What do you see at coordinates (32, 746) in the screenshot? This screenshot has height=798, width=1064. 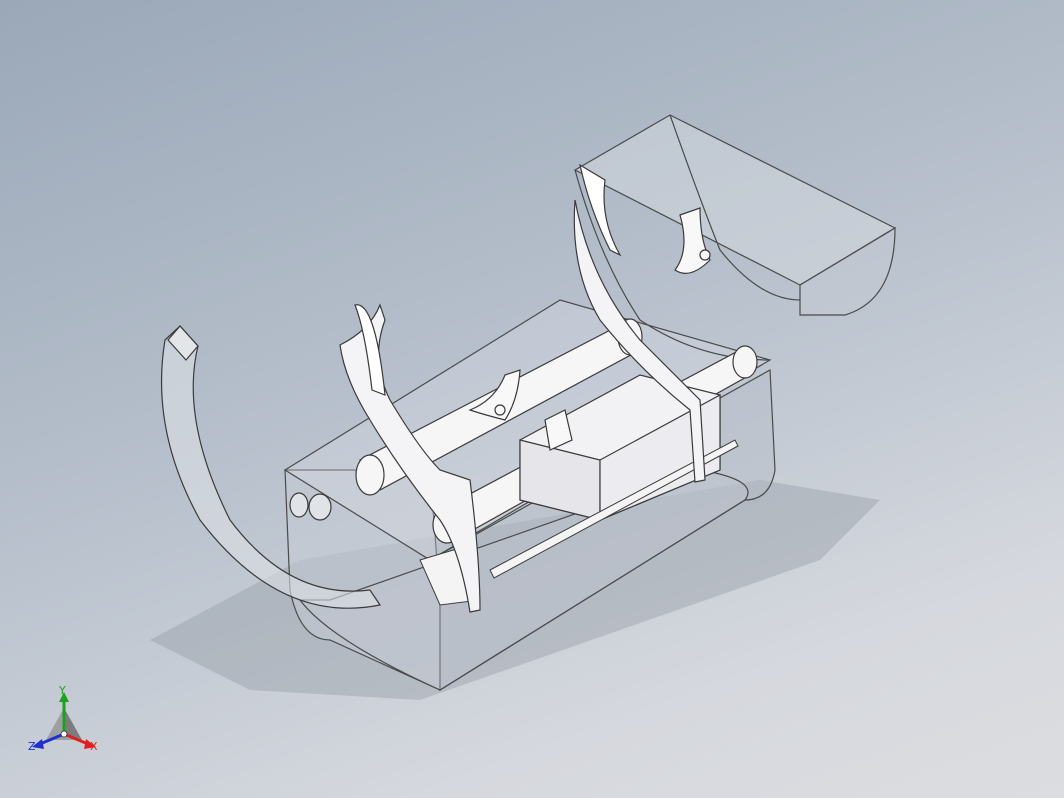 I see `z-axis-label: Z` at bounding box center [32, 746].